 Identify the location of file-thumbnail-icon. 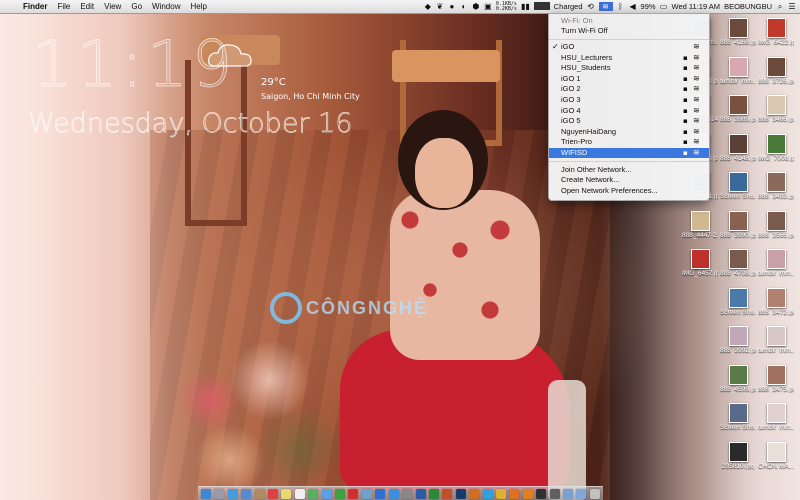
(700, 259).